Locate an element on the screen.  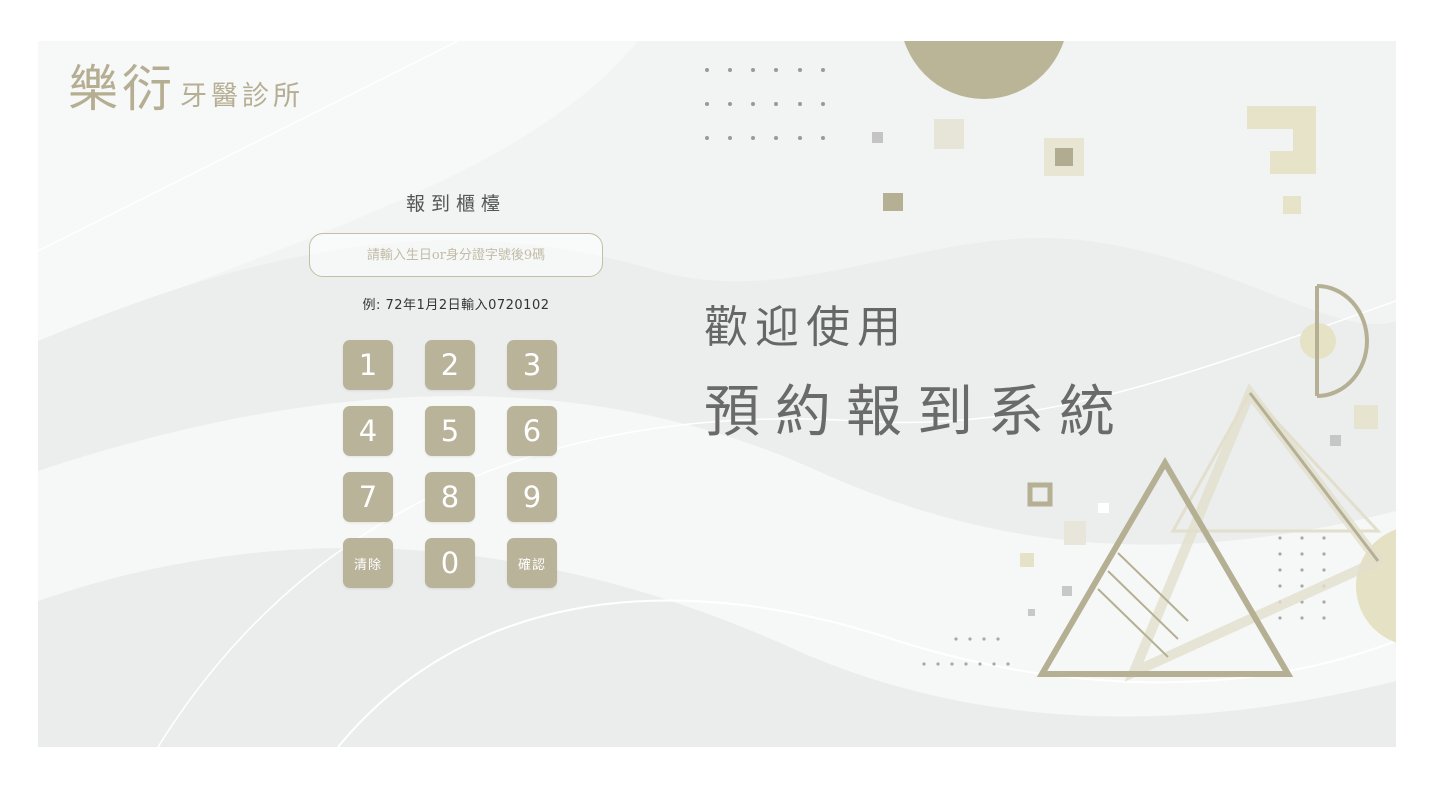
panel-title: 報到櫃檯 is located at coordinates (455, 204).